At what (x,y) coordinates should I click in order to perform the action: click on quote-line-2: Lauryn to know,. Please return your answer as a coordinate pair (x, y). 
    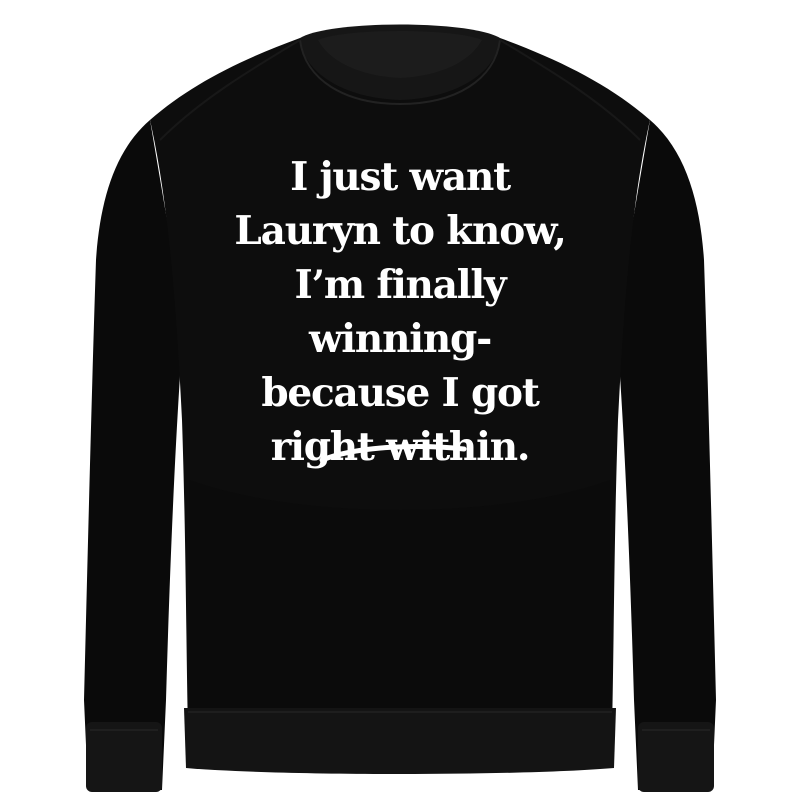
    Looking at the image, I should click on (400, 231).